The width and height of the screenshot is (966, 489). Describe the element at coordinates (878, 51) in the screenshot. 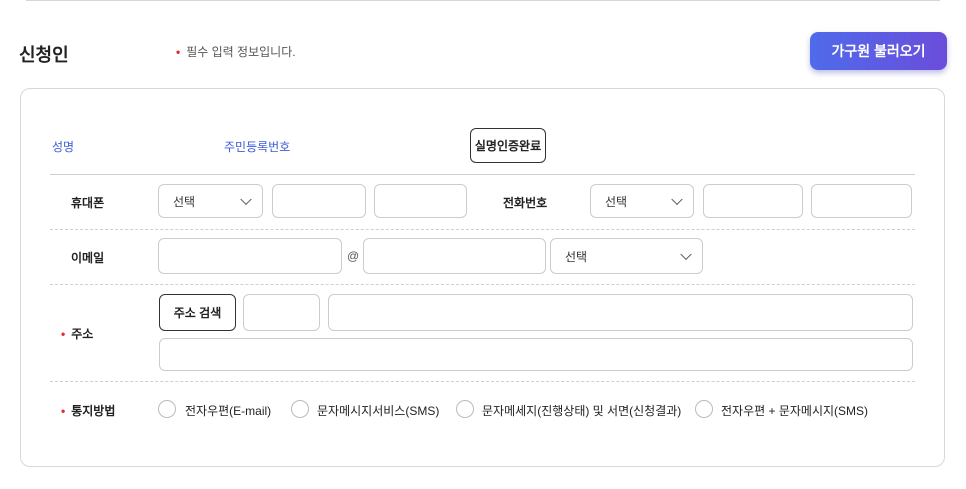

I see `load-family-button: 가구원 불러오기` at that location.